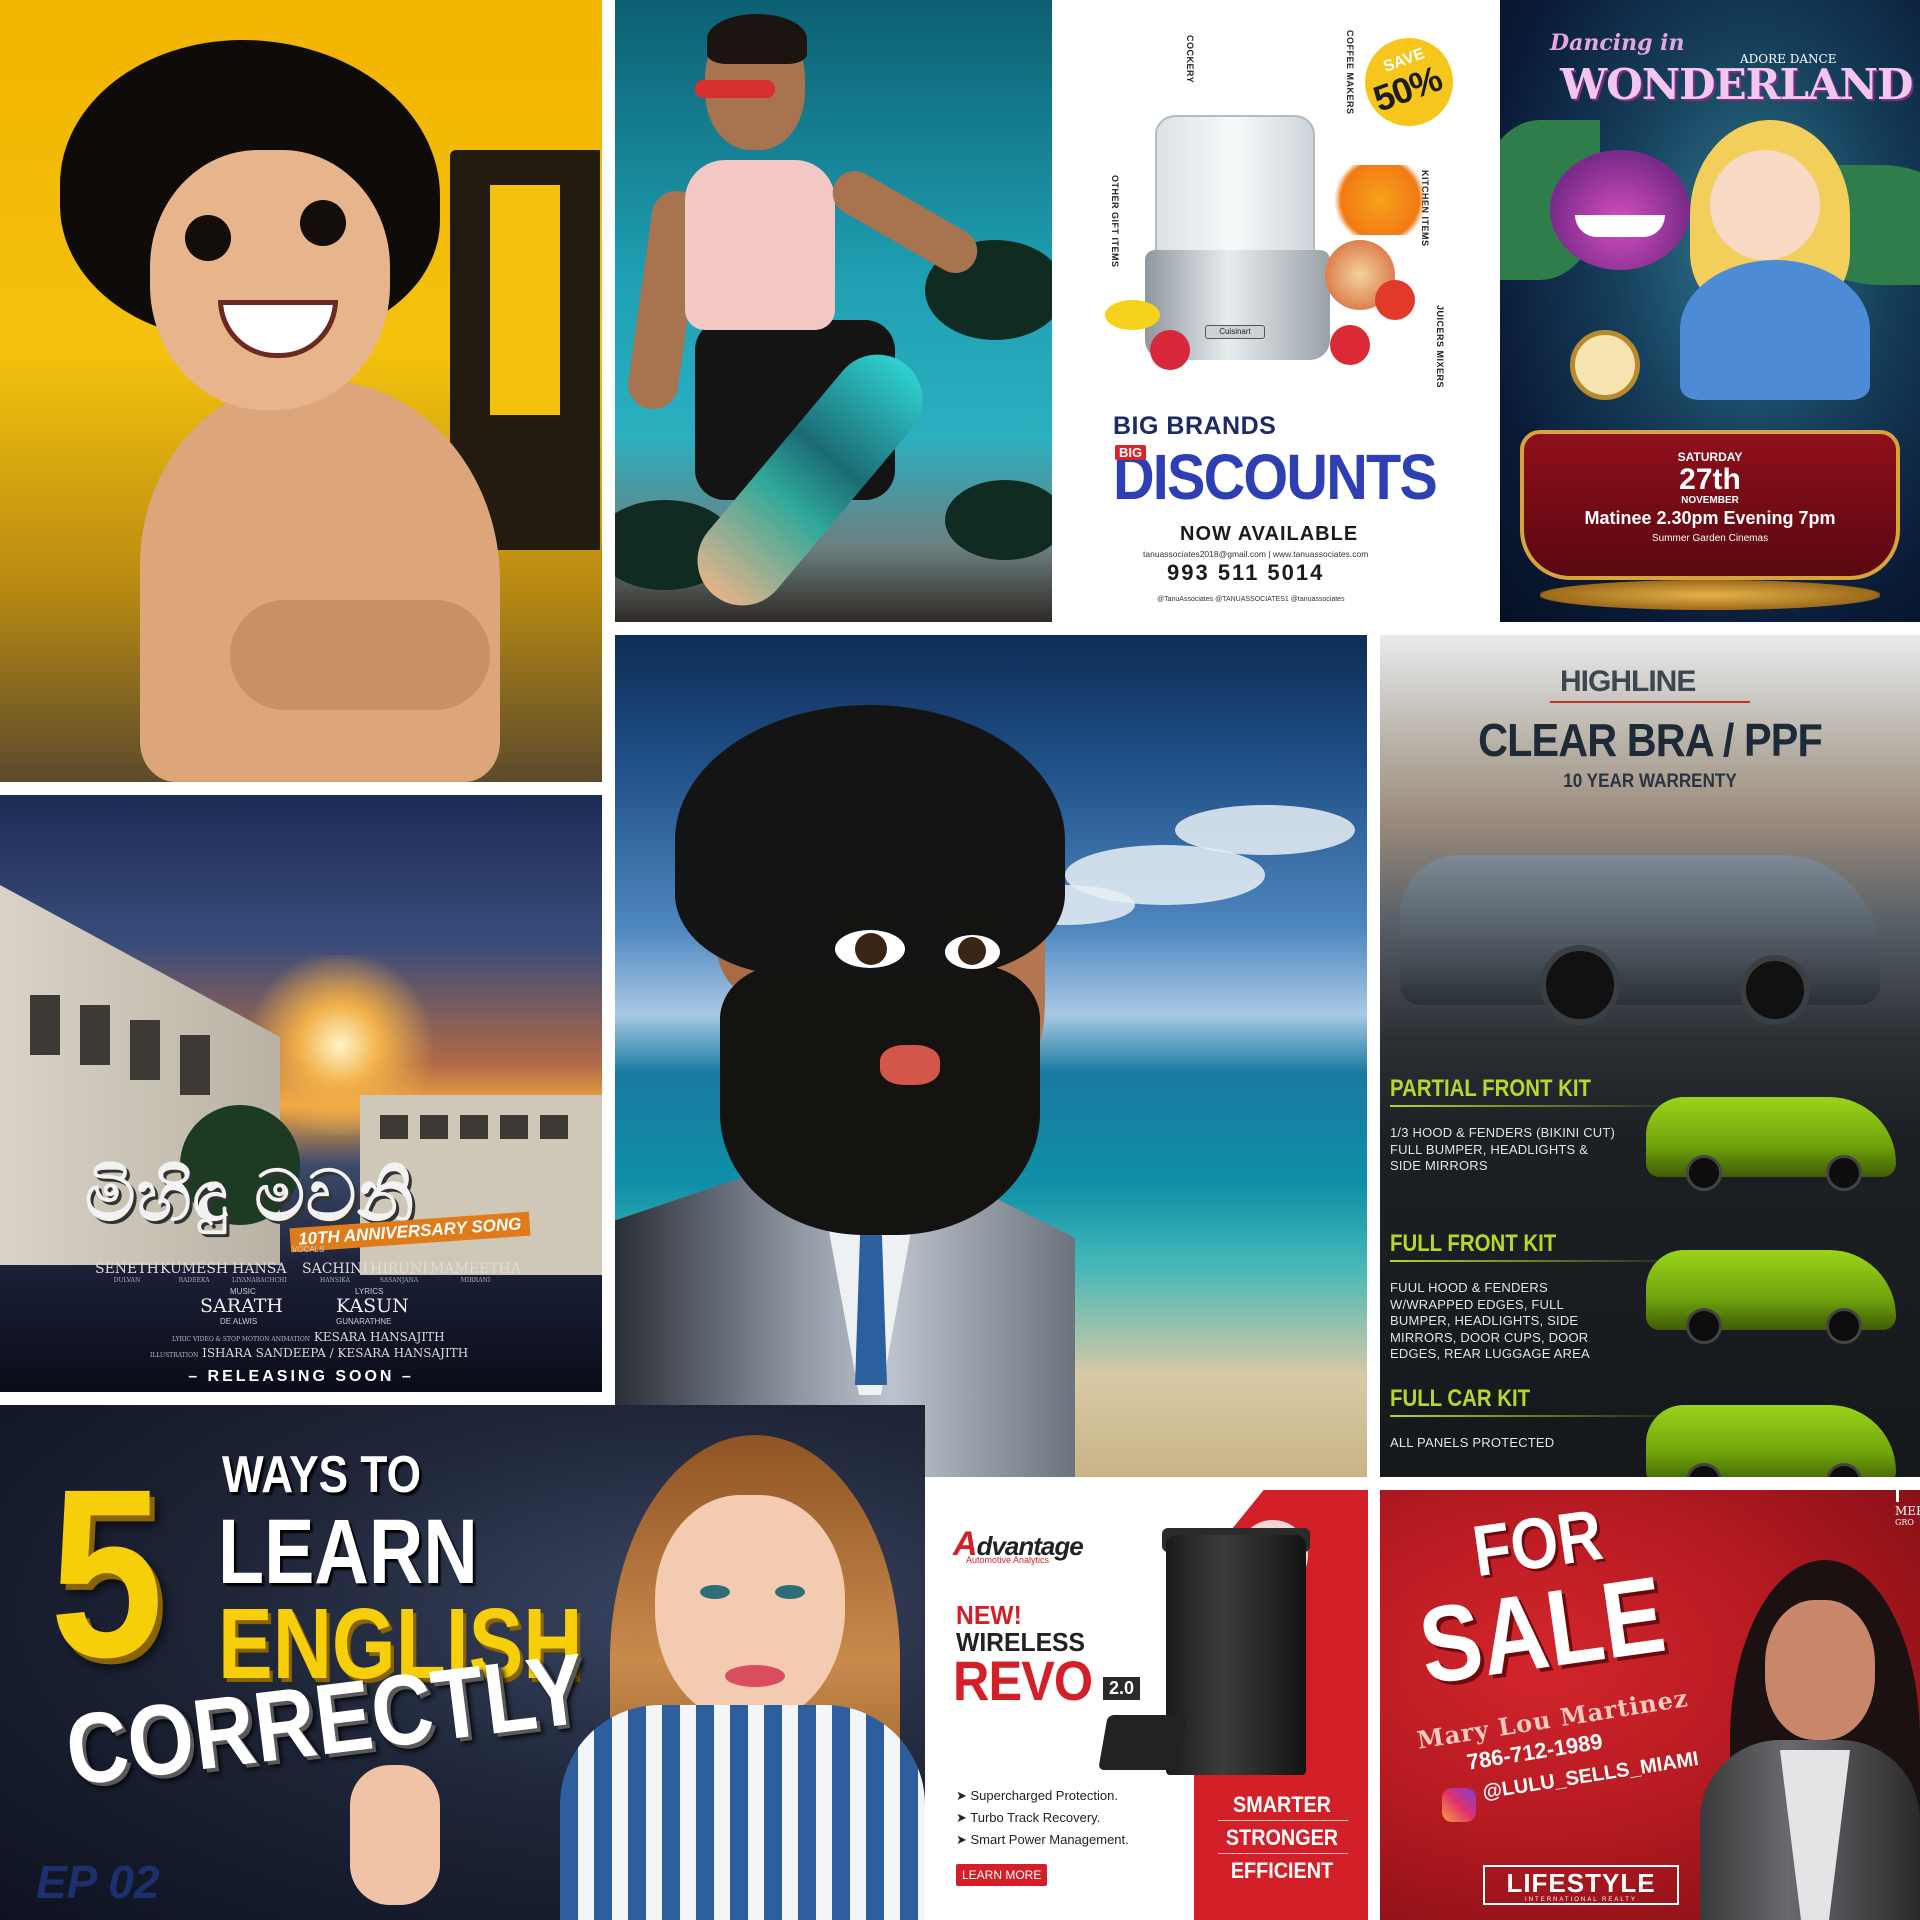 The image size is (1920, 1920). What do you see at coordinates (1542, 1629) in the screenshot?
I see `sale-text: SALE` at bounding box center [1542, 1629].